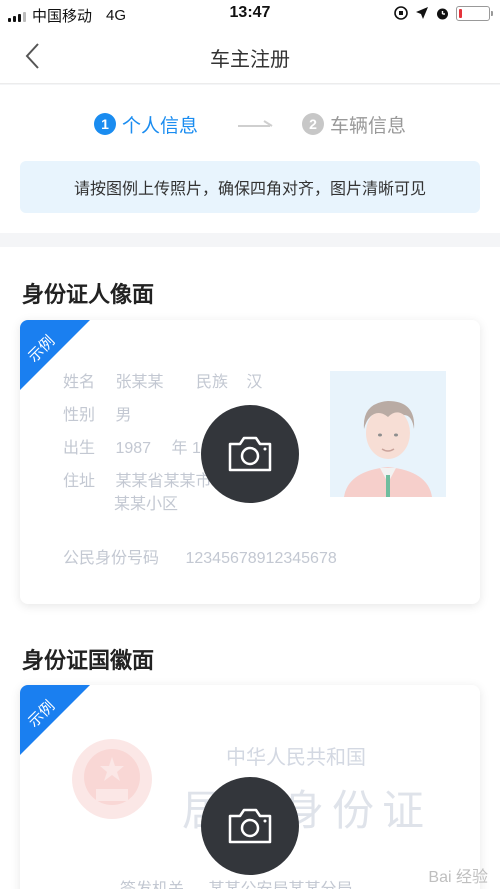 The width and height of the screenshot is (500, 889). I want to click on idnum-label: 公民身份号码, so click(111, 558).